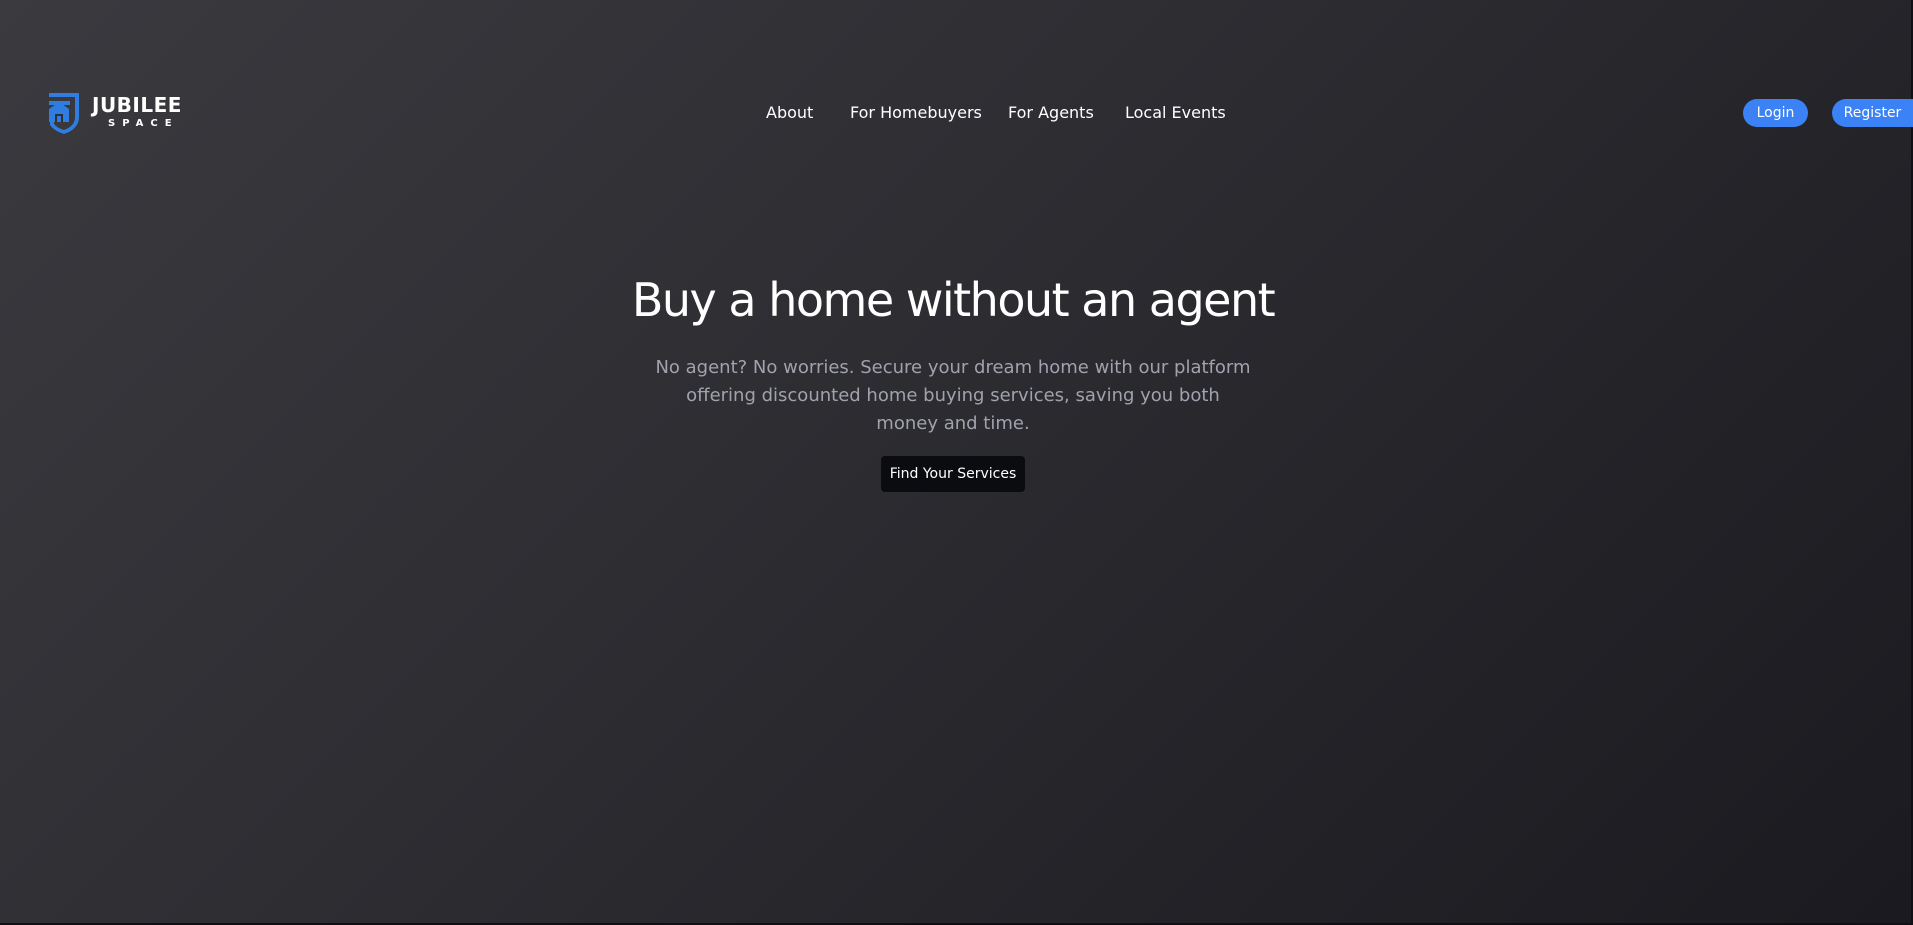  I want to click on hero-title: Buy a home without an agent, so click(953, 300).